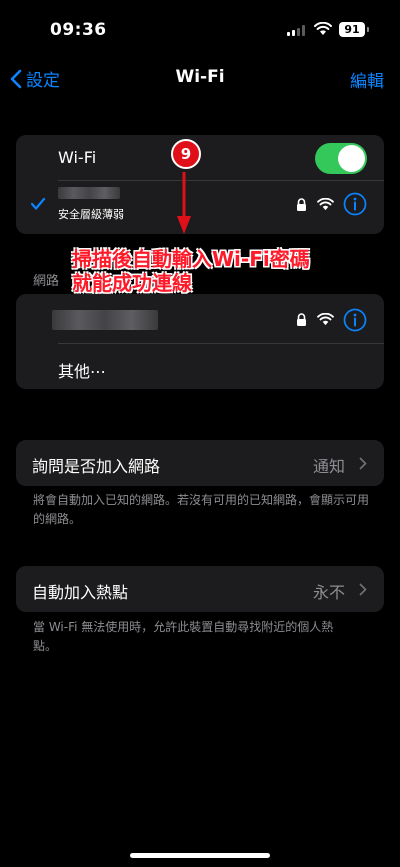 Image resolution: width=400 pixels, height=867 pixels. Describe the element at coordinates (132, 283) in the screenshot. I see `annotation-text-line2: 就能成功連線` at that location.